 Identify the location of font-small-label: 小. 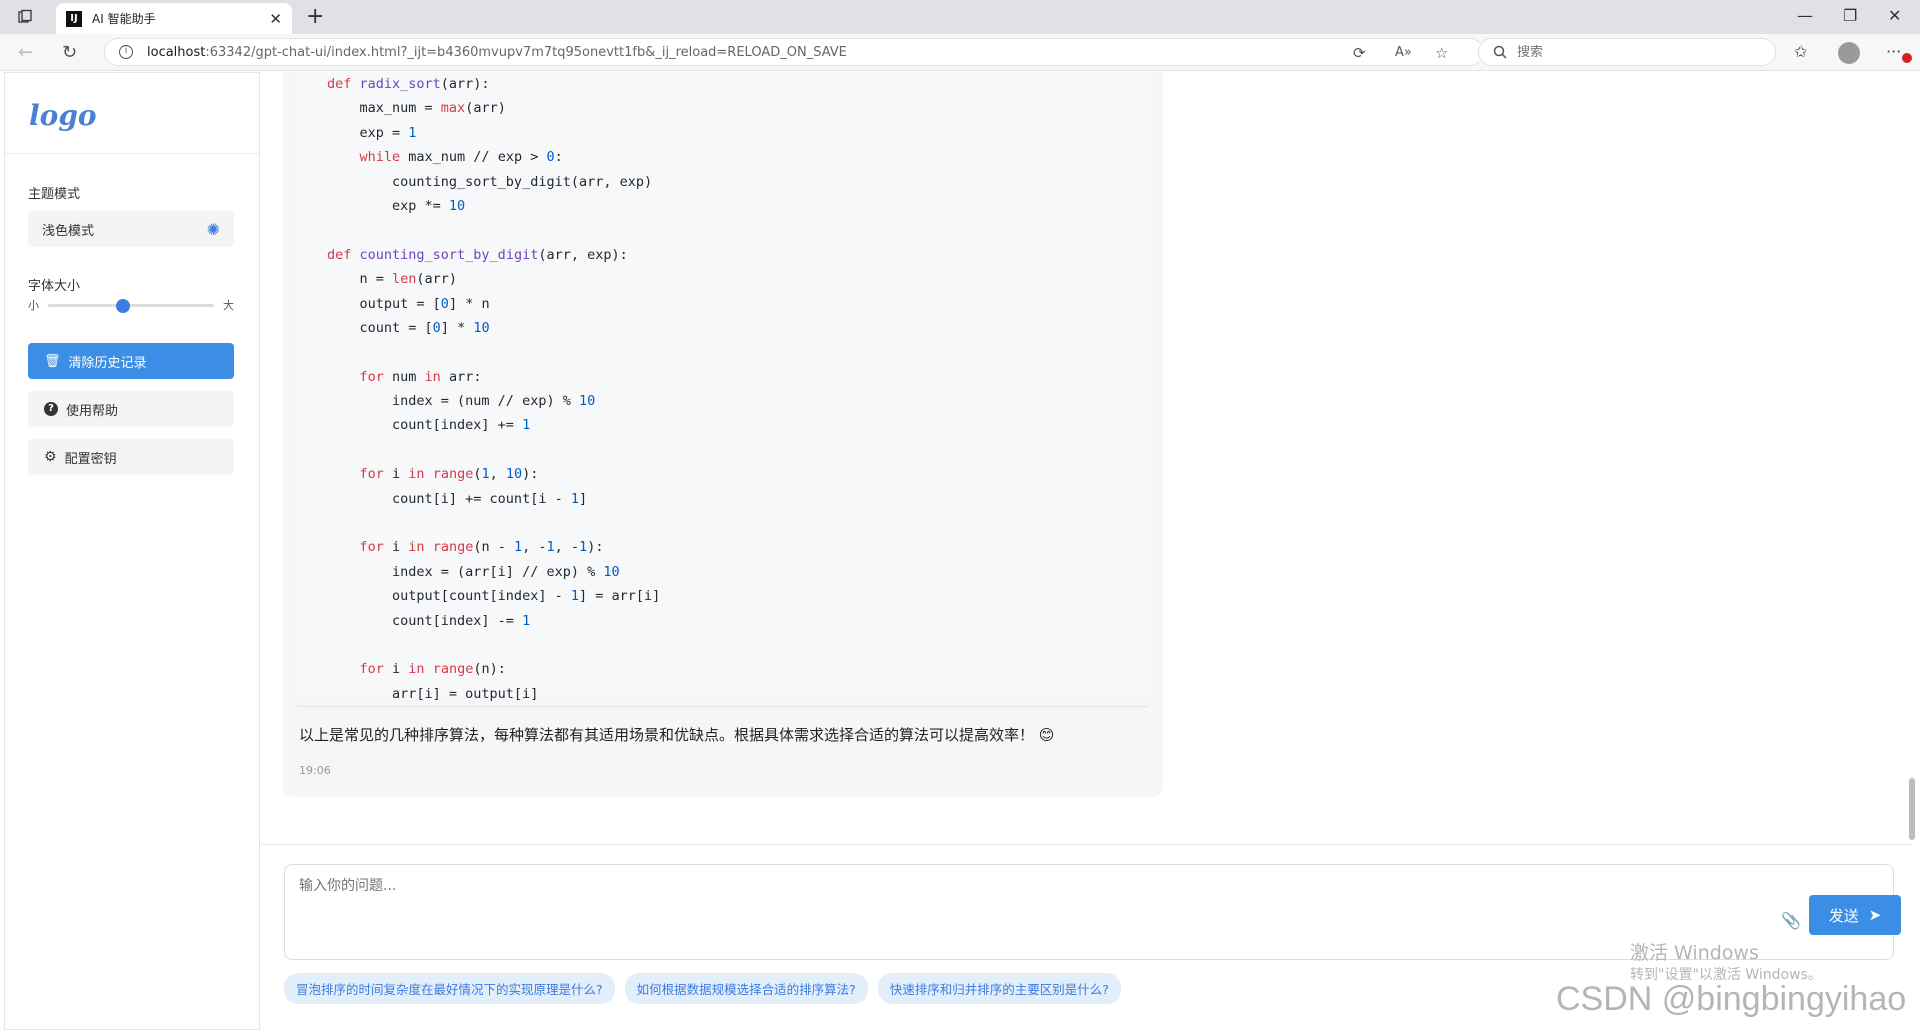
(33, 305).